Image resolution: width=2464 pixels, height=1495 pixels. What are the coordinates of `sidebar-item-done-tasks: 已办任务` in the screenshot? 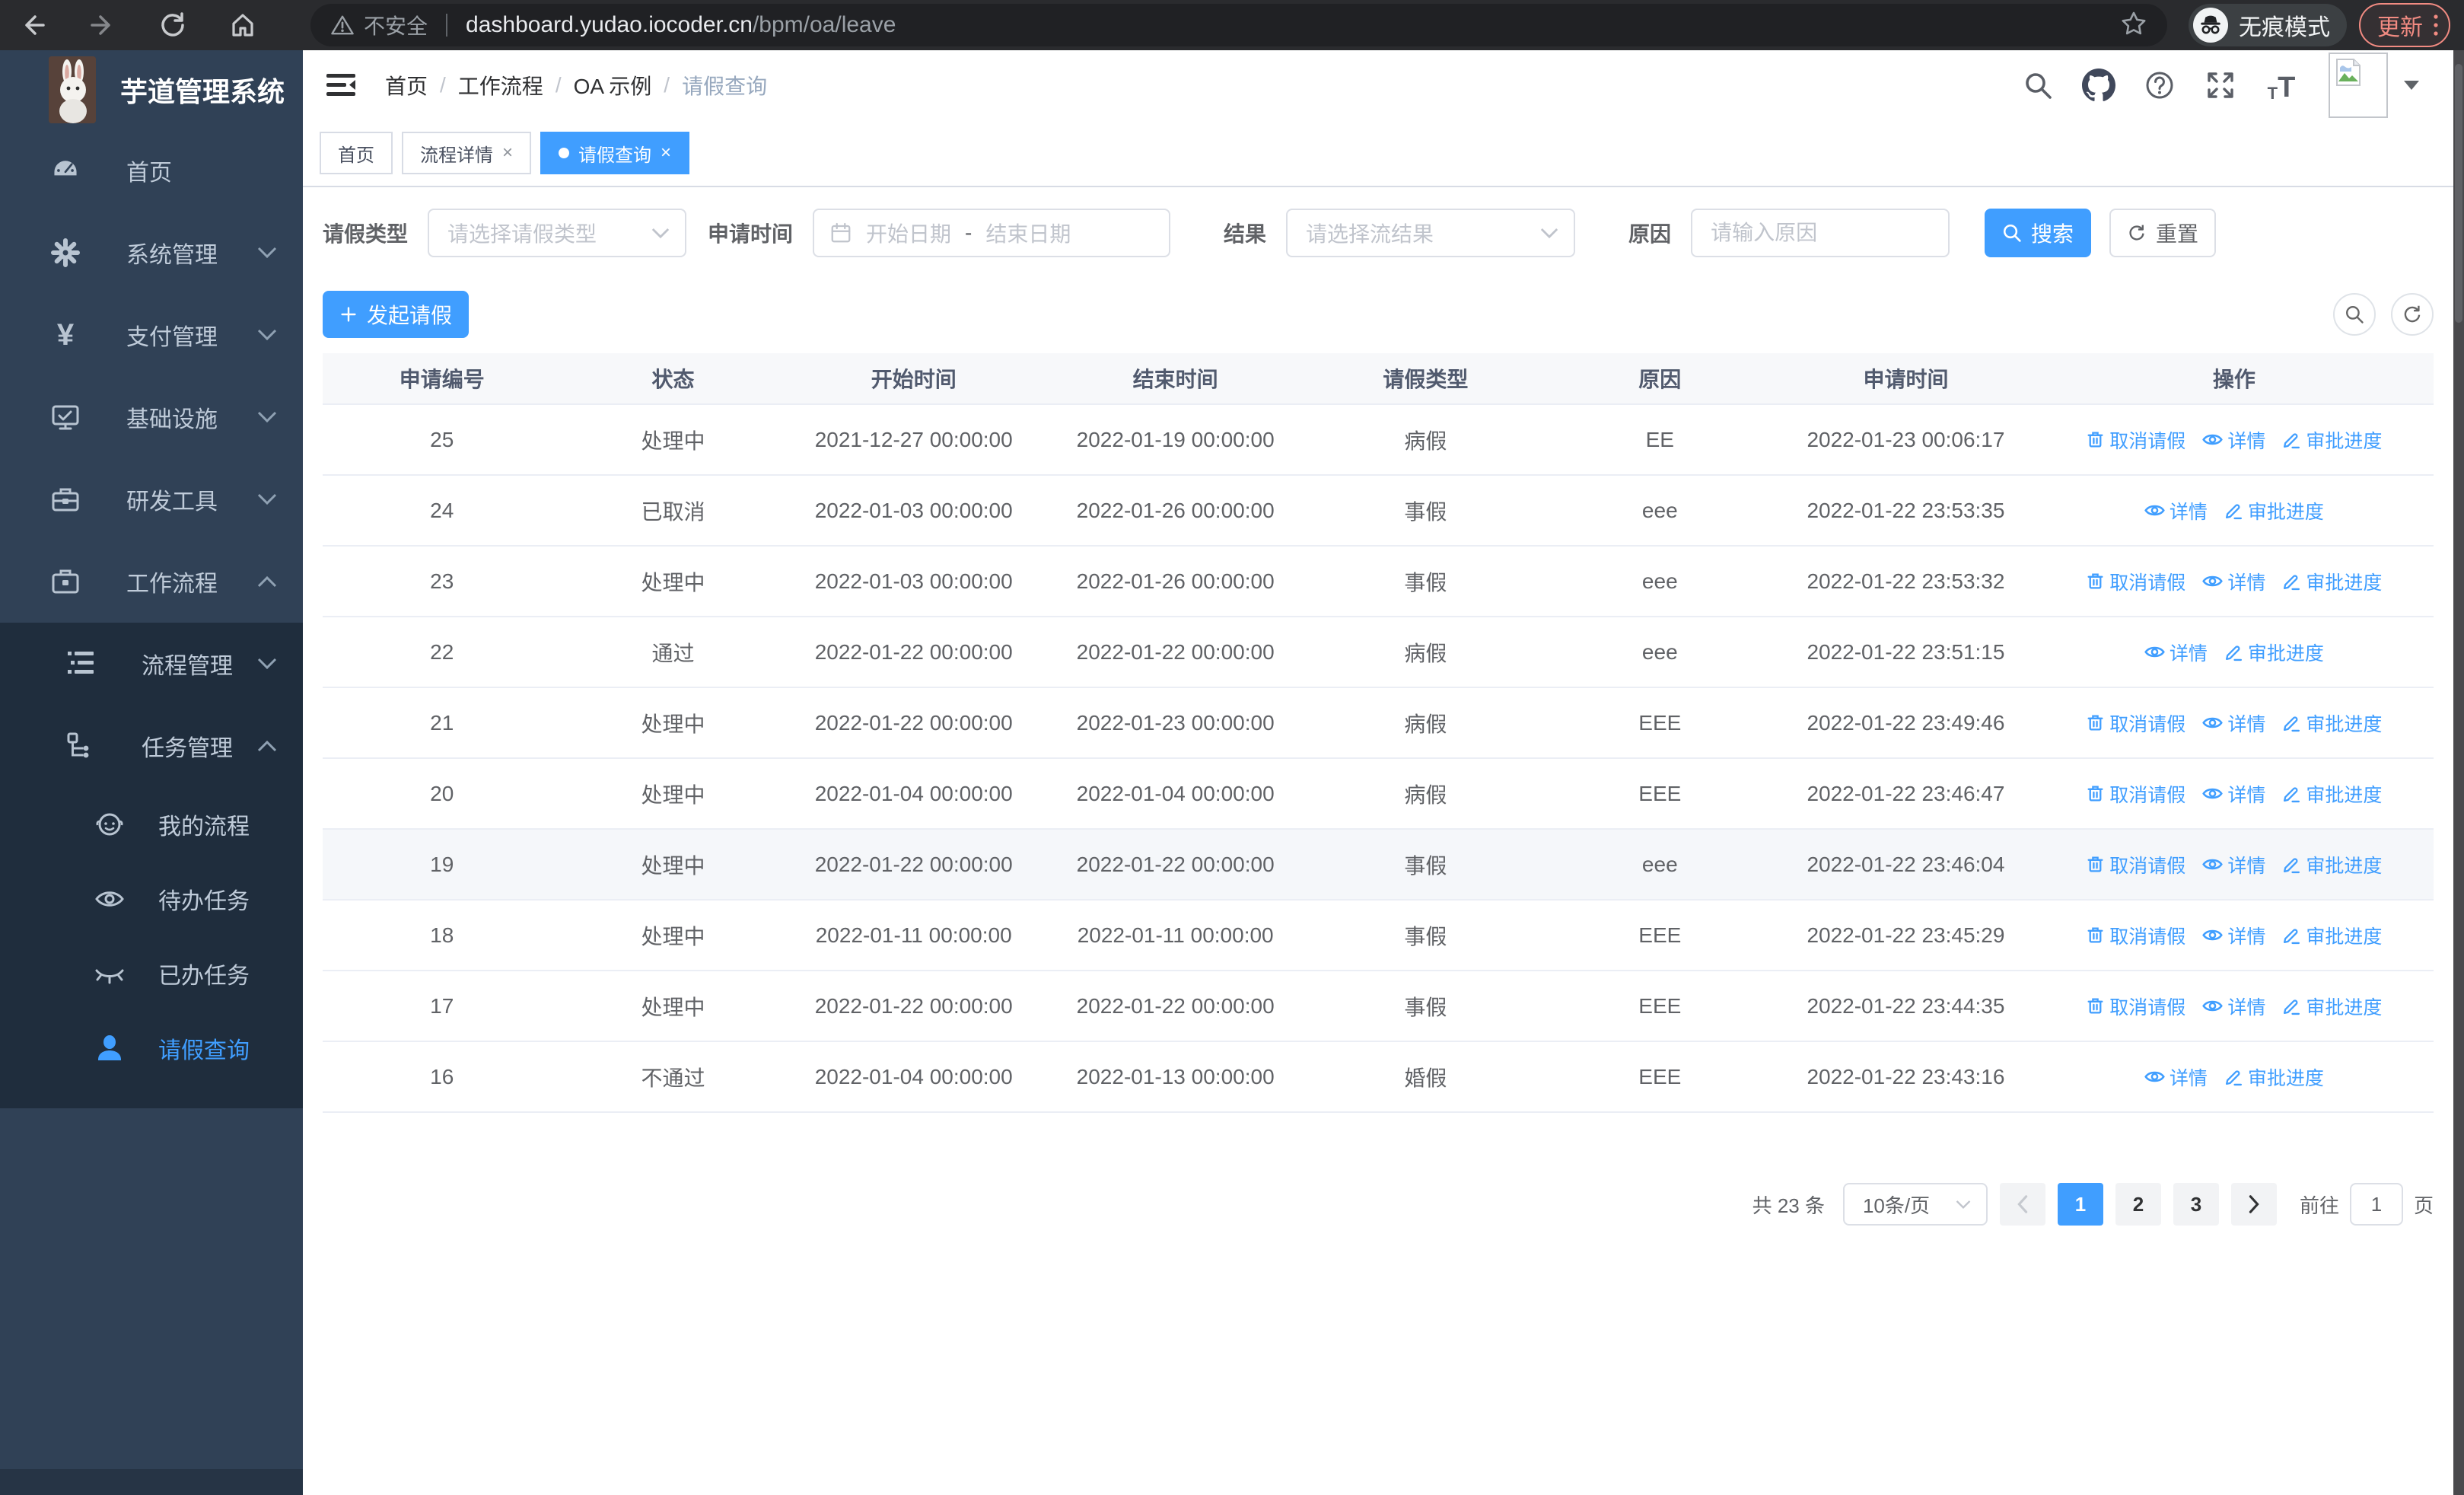 It's located at (151, 973).